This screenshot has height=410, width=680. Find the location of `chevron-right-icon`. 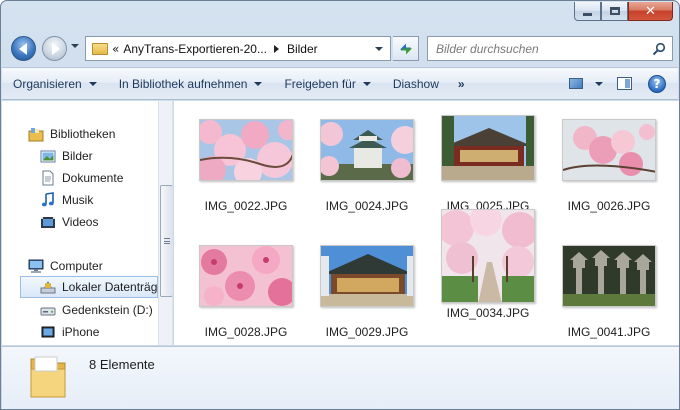

chevron-right-icon is located at coordinates (276, 48).